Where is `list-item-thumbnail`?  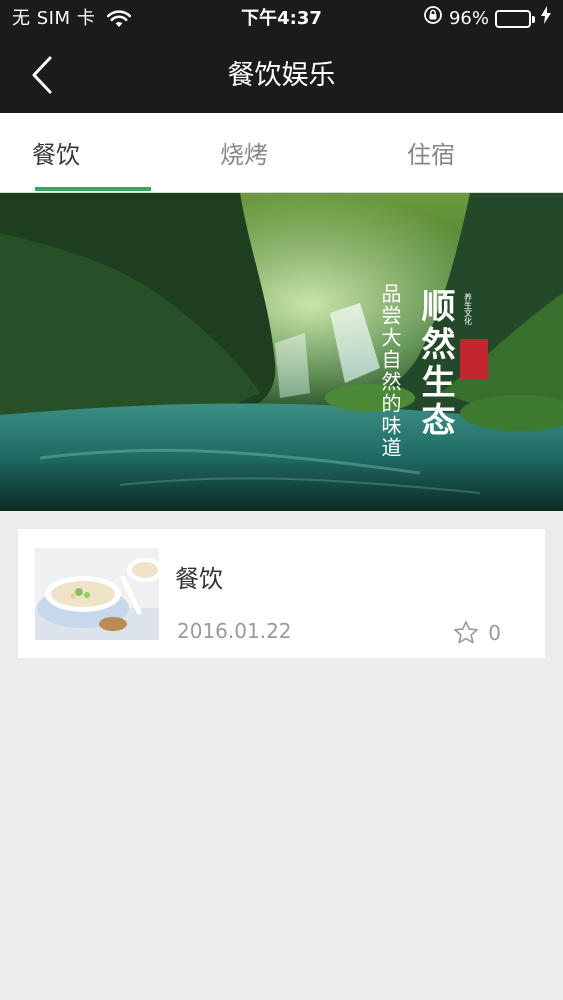
list-item-thumbnail is located at coordinates (97, 594).